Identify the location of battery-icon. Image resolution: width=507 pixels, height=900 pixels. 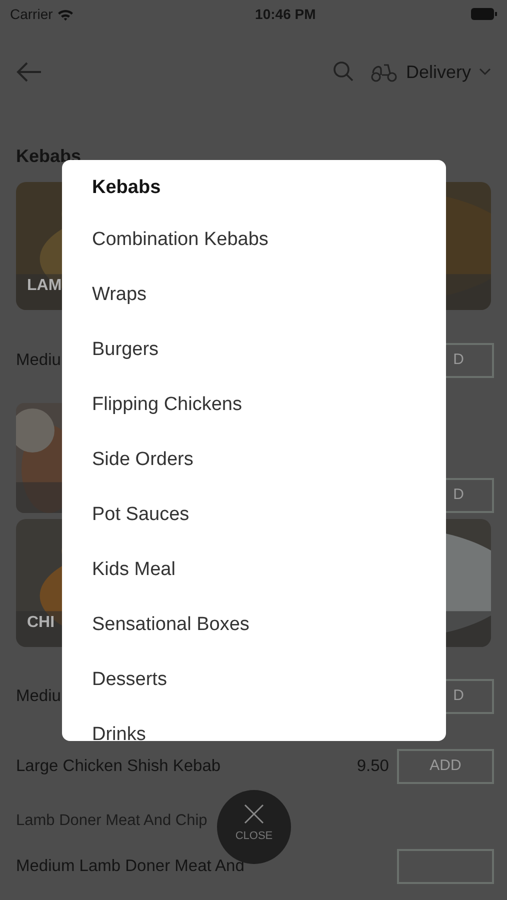
(484, 14).